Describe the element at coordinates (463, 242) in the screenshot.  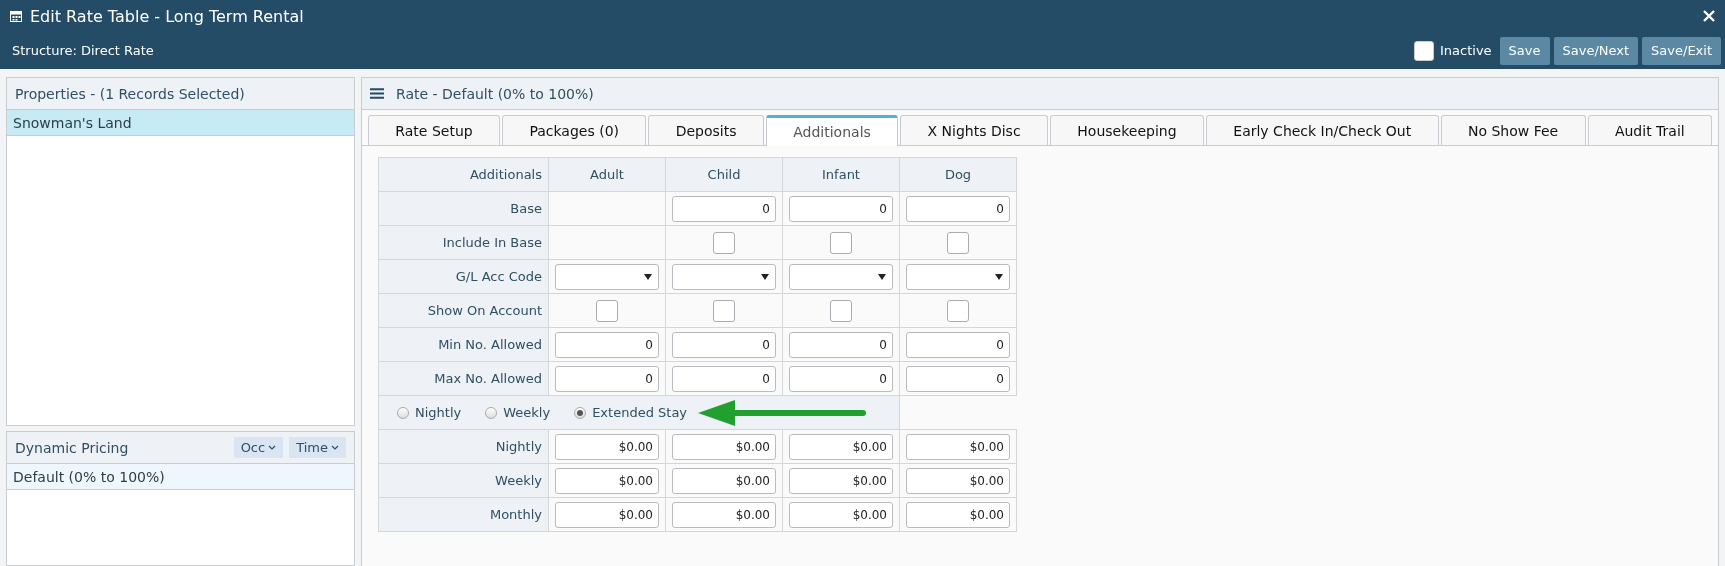
I see `row-label: Include In Base` at that location.